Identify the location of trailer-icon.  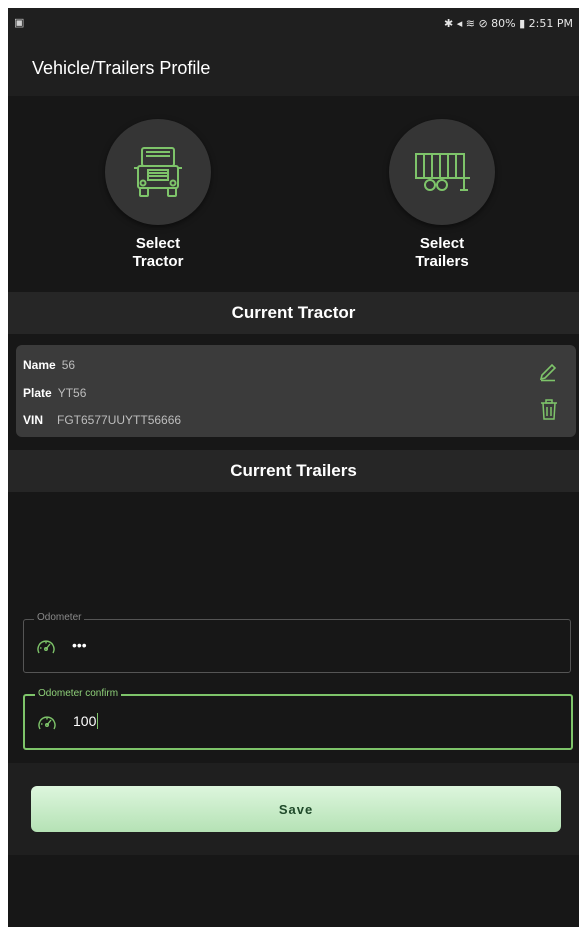
(442, 172).